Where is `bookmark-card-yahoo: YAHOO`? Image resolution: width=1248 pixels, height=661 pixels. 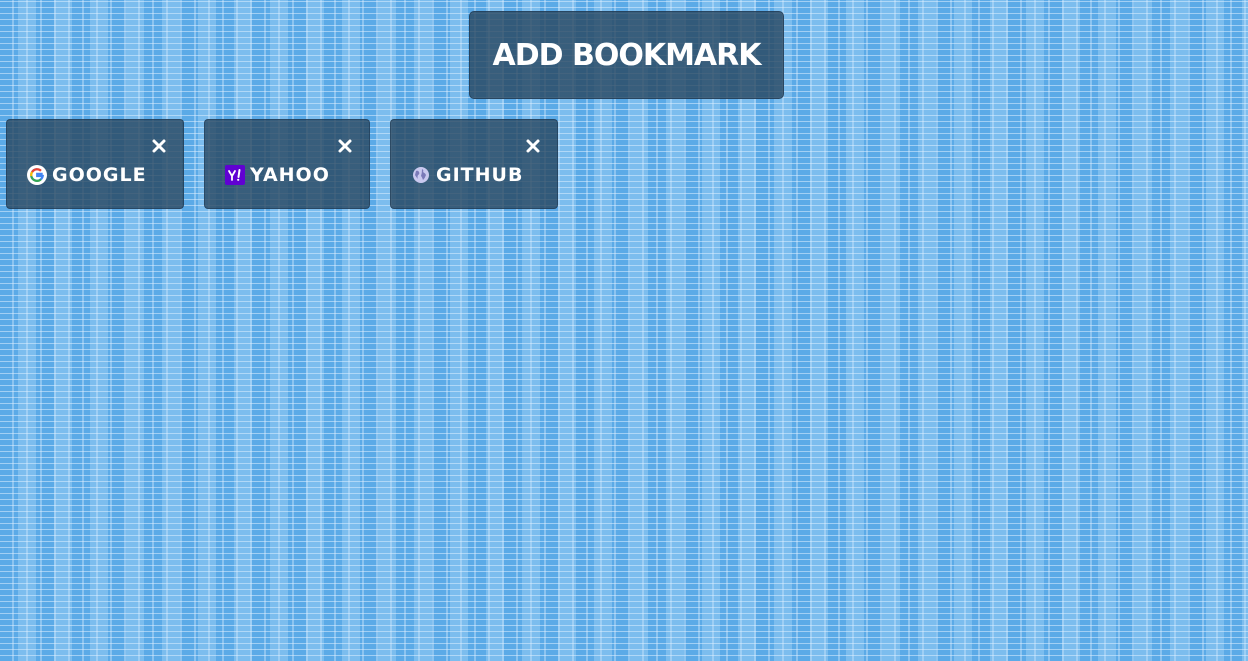 bookmark-card-yahoo: YAHOO is located at coordinates (287, 164).